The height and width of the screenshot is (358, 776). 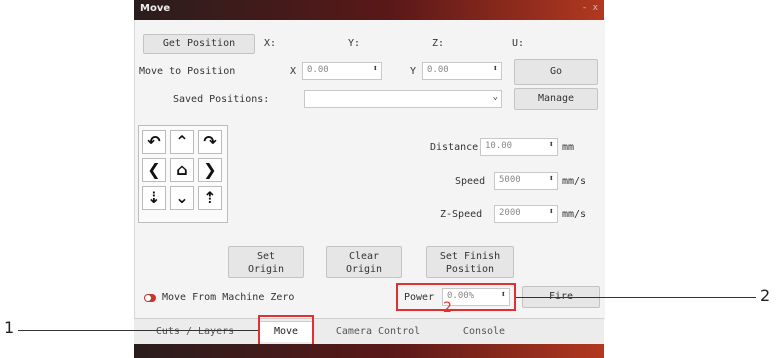 I want to click on home-icon: ⌂, so click(x=182, y=170).